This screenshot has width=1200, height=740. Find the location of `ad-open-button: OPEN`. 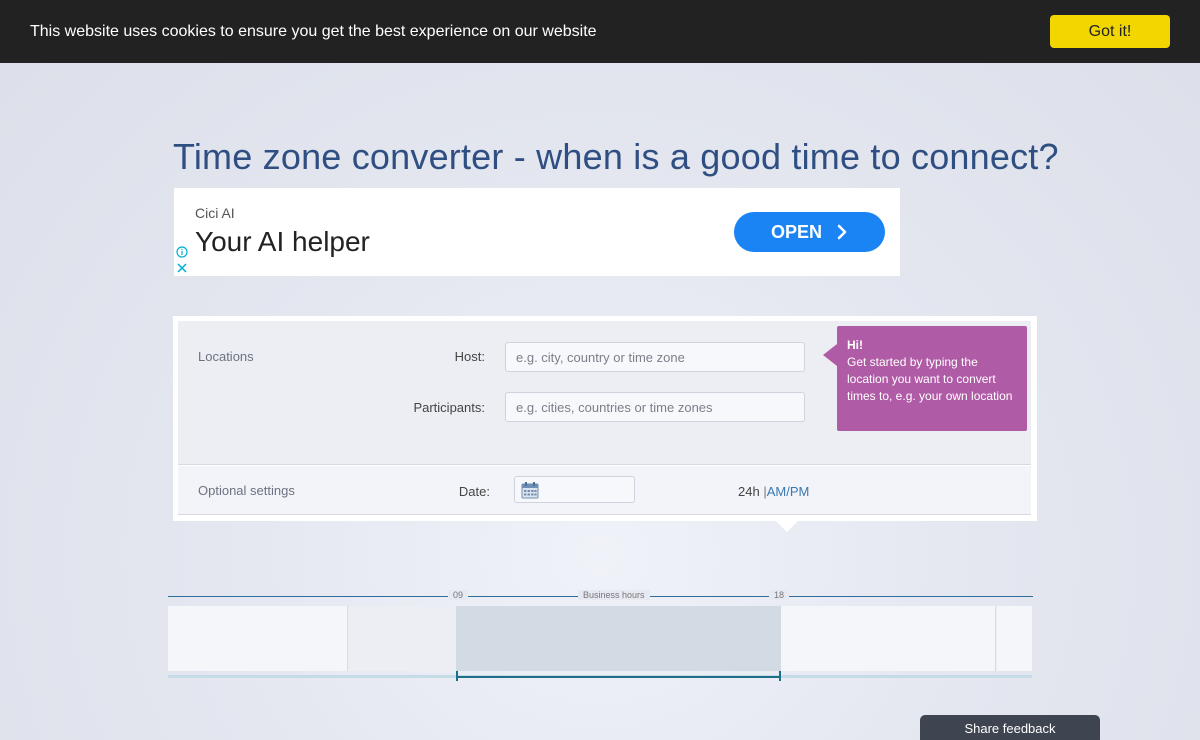

ad-open-button: OPEN is located at coordinates (809, 232).